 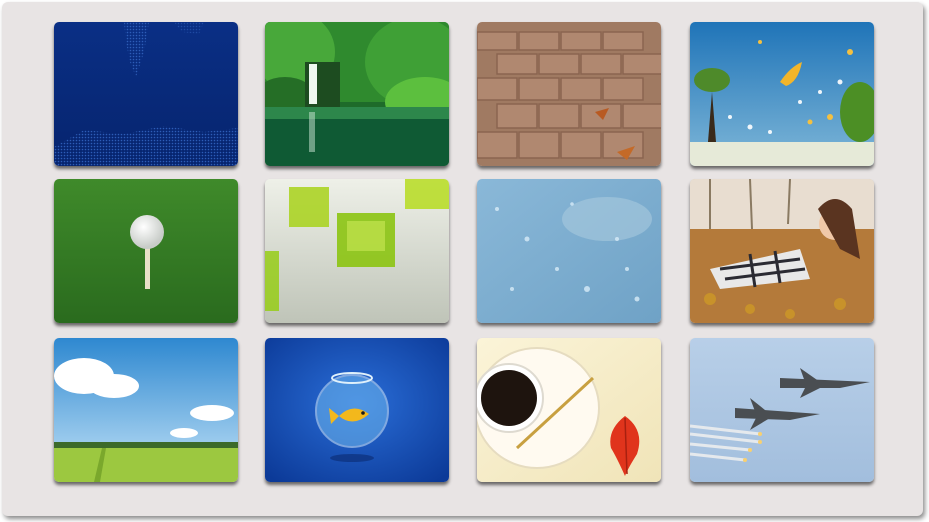 I want to click on thumbnail-girl-leaves, so click(x=782, y=251).